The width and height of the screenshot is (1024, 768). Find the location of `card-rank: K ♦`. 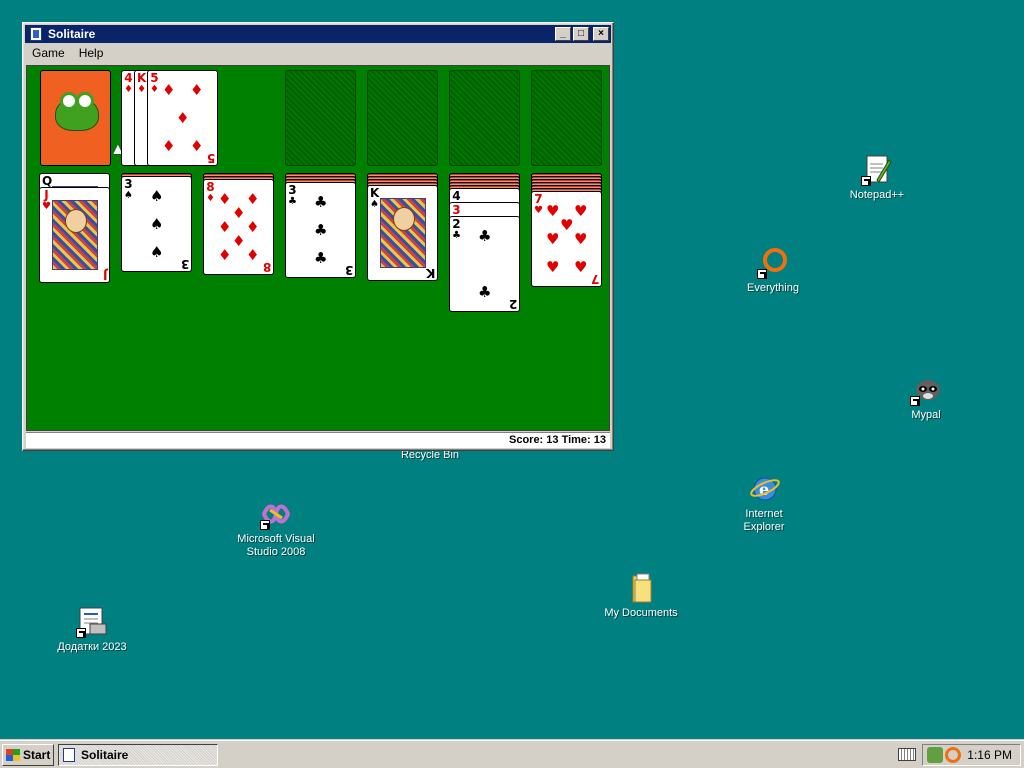

card-rank: K ♦ is located at coordinates (142, 83).